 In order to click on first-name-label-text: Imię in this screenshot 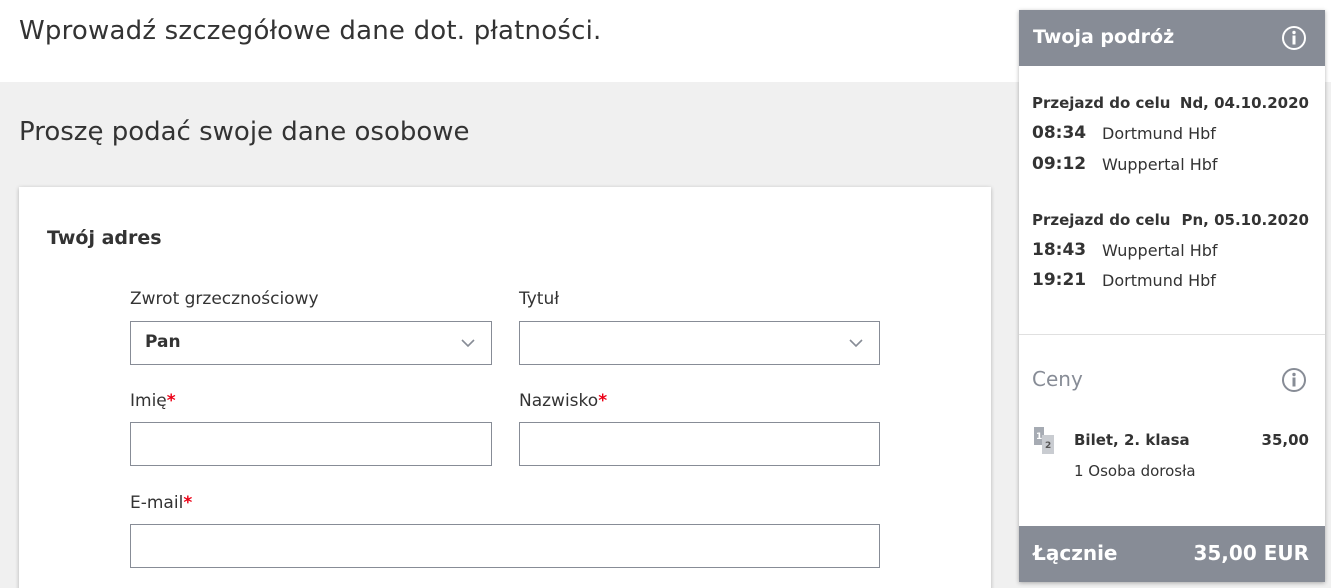, I will do `click(148, 401)`.